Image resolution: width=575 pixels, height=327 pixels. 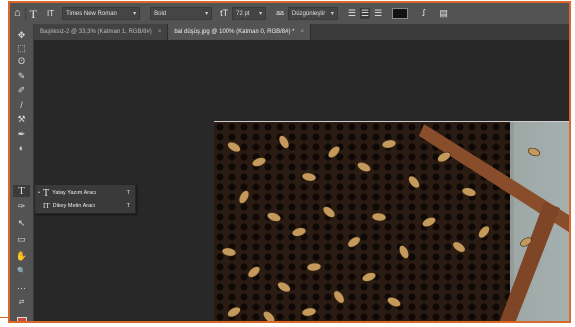 I want to click on panels-icon: ▤, so click(x=443, y=13).